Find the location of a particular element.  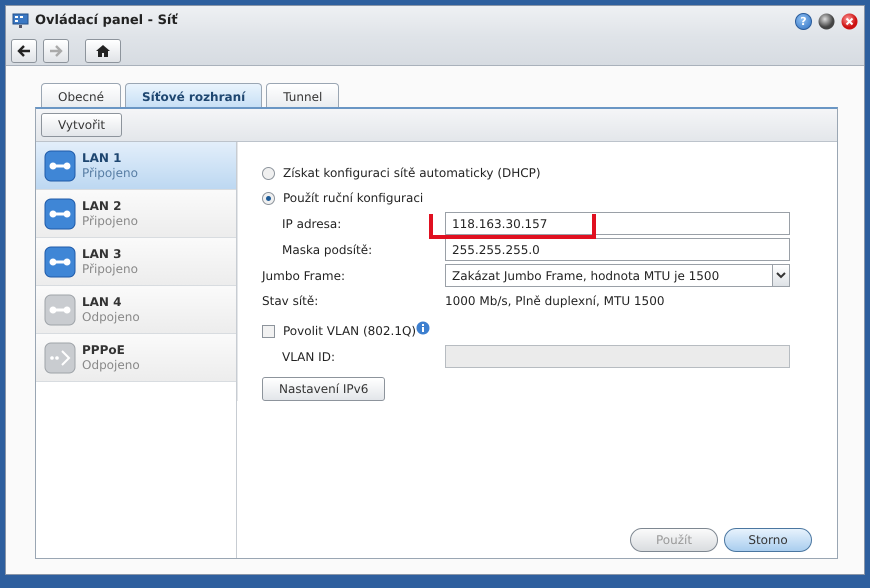

field-label: Stav sítě: is located at coordinates (290, 301).